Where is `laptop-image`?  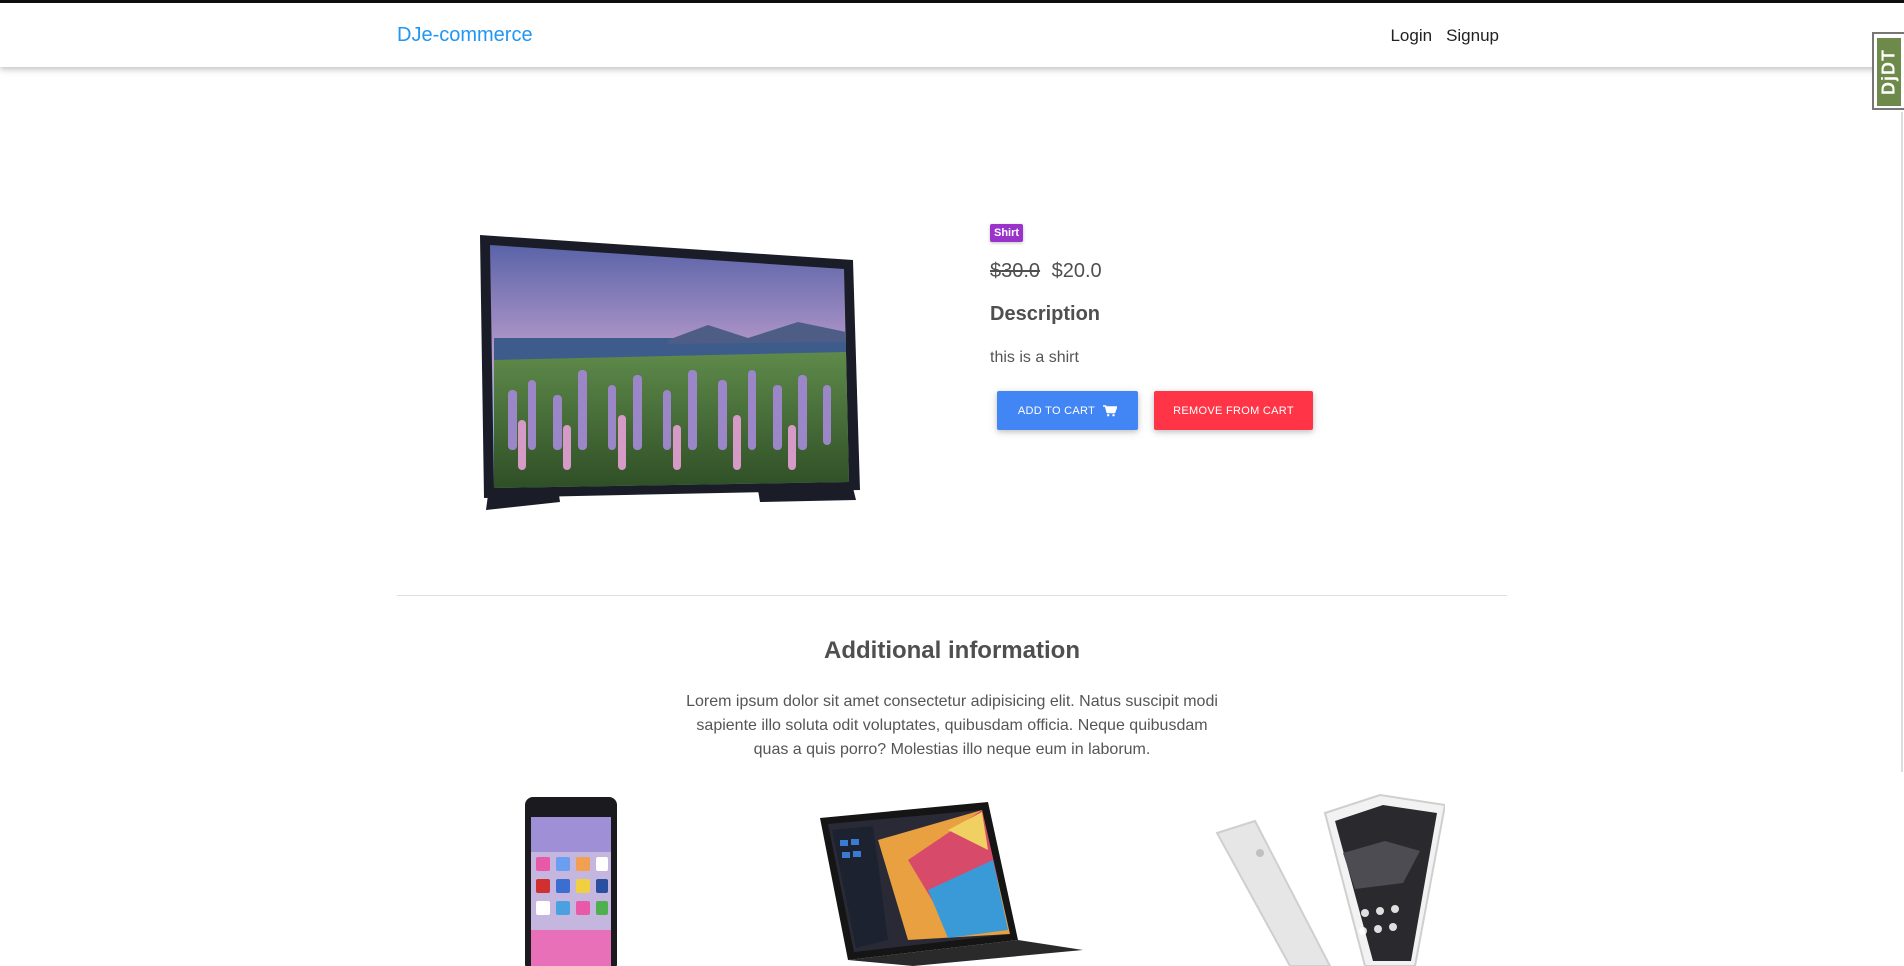
laptop-image is located at coordinates (951, 884).